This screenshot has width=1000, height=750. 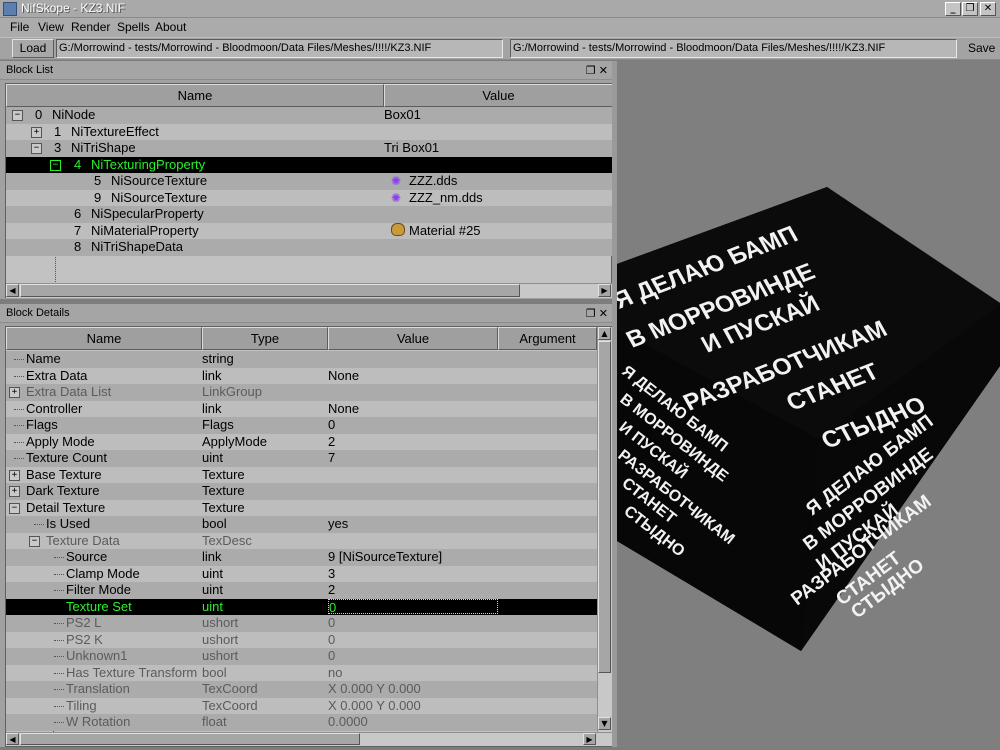 I want to click on tree-row-selected: − 4 NiTexturingProperty, so click(x=309, y=164).